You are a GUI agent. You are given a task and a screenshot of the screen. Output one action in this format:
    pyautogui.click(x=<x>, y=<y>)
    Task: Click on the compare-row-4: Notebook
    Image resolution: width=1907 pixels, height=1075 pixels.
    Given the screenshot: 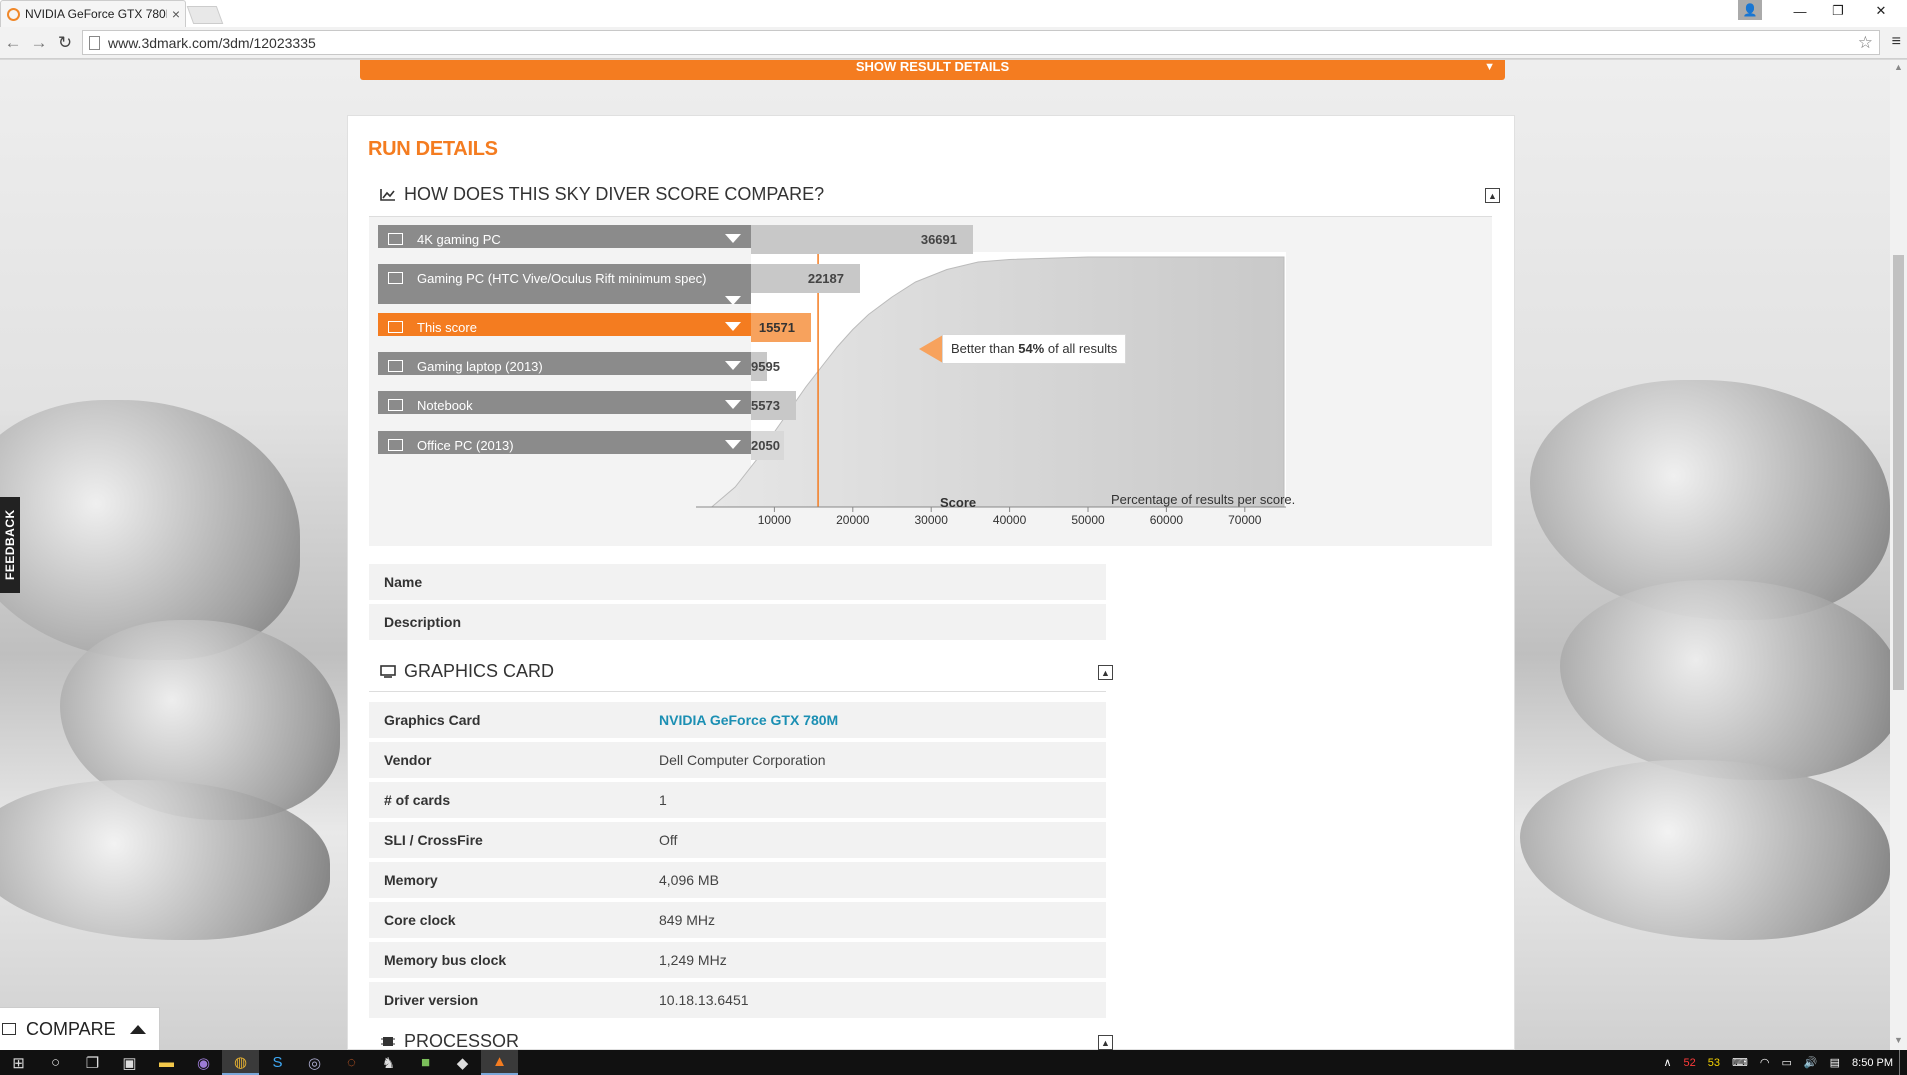 What is the action you would take?
    pyautogui.click(x=564, y=402)
    